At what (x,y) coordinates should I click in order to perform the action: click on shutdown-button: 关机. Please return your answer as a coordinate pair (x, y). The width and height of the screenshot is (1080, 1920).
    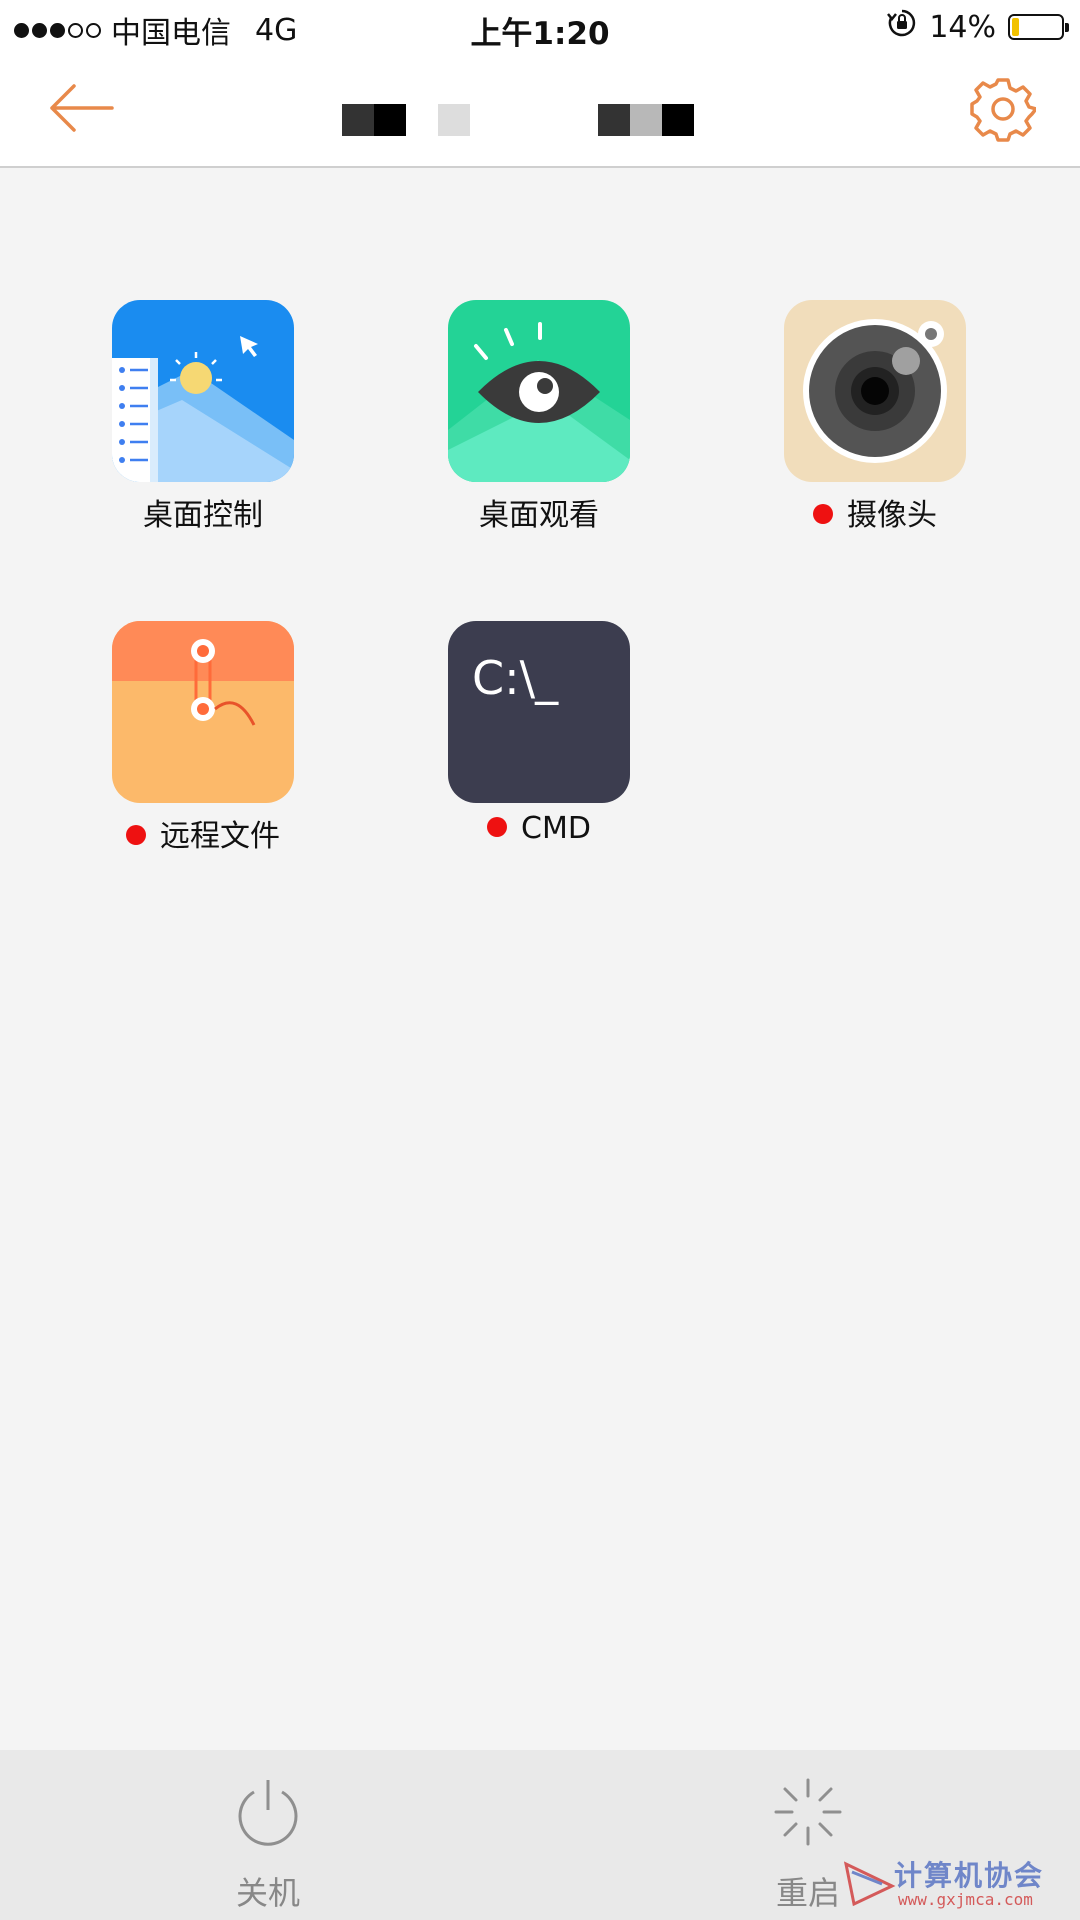
    Looking at the image, I should click on (268, 1835).